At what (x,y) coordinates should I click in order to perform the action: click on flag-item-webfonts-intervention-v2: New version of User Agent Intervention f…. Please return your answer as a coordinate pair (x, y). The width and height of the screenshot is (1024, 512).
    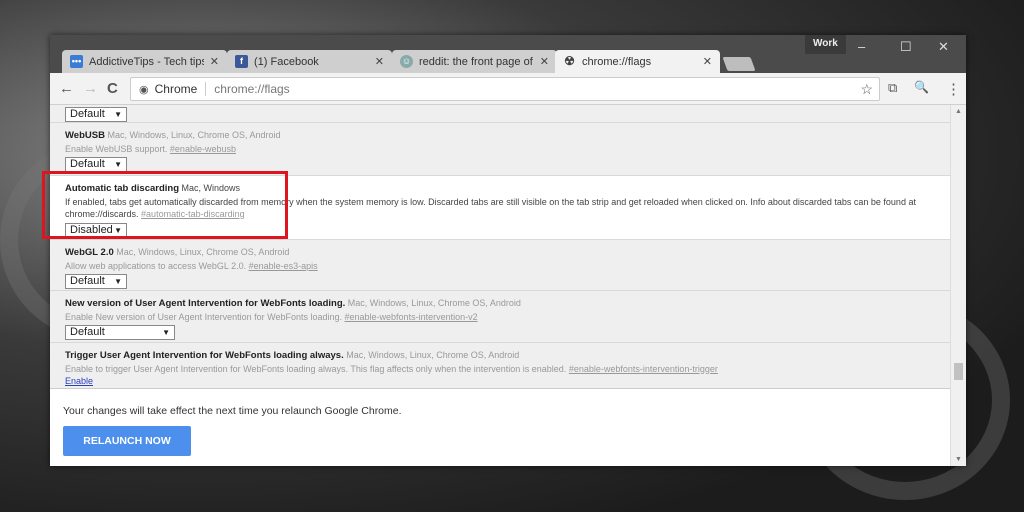
    Looking at the image, I should click on (500, 316).